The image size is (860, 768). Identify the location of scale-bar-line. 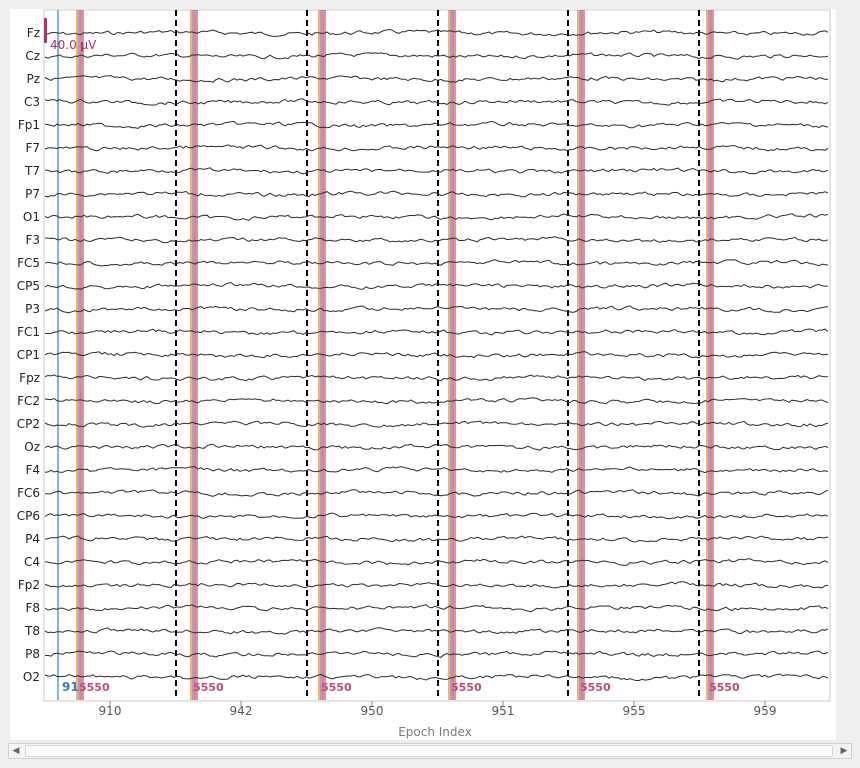
(45, 30).